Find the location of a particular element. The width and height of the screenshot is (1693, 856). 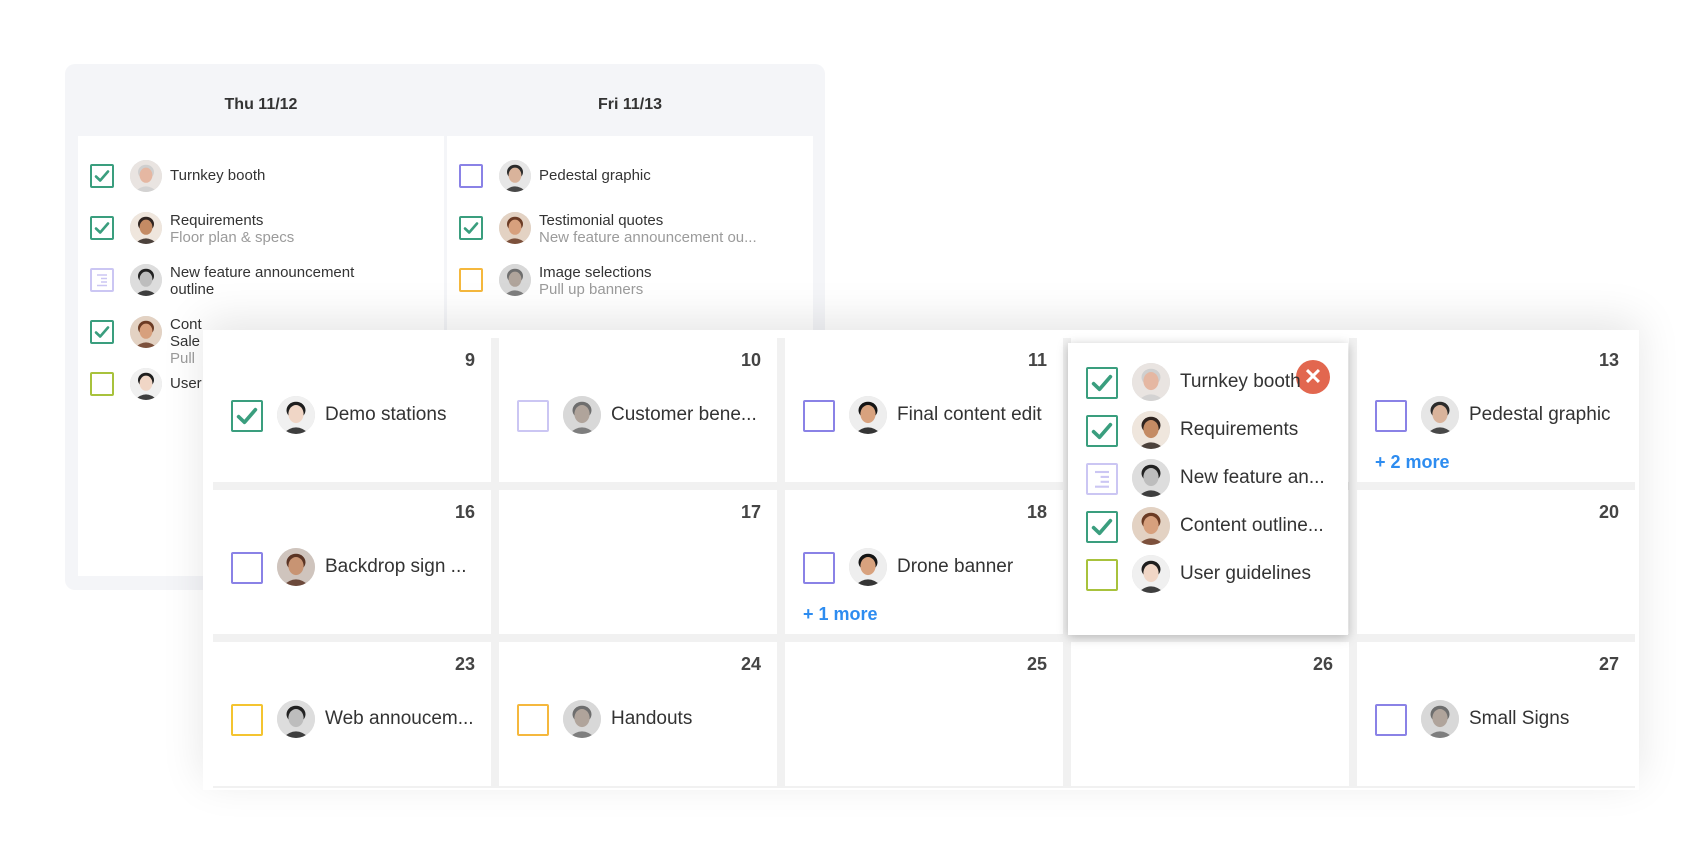

calendar-event: Drone banner is located at coordinates (928, 567).